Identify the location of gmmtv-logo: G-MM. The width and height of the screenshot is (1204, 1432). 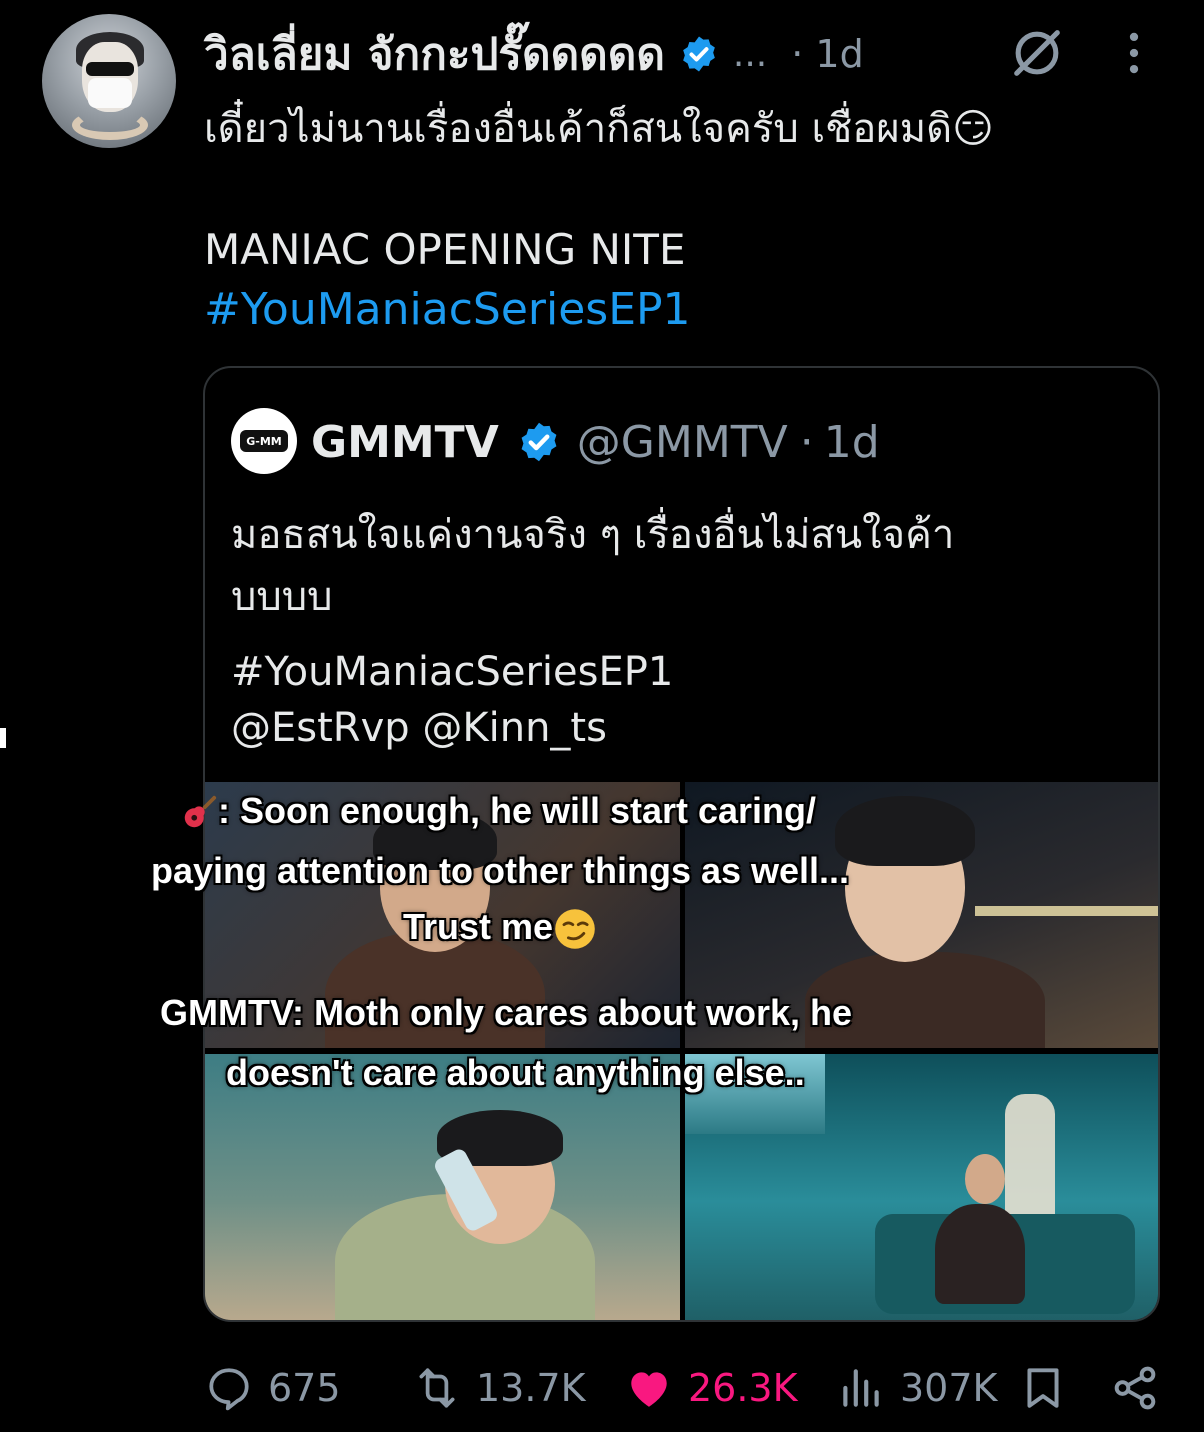
(264, 441).